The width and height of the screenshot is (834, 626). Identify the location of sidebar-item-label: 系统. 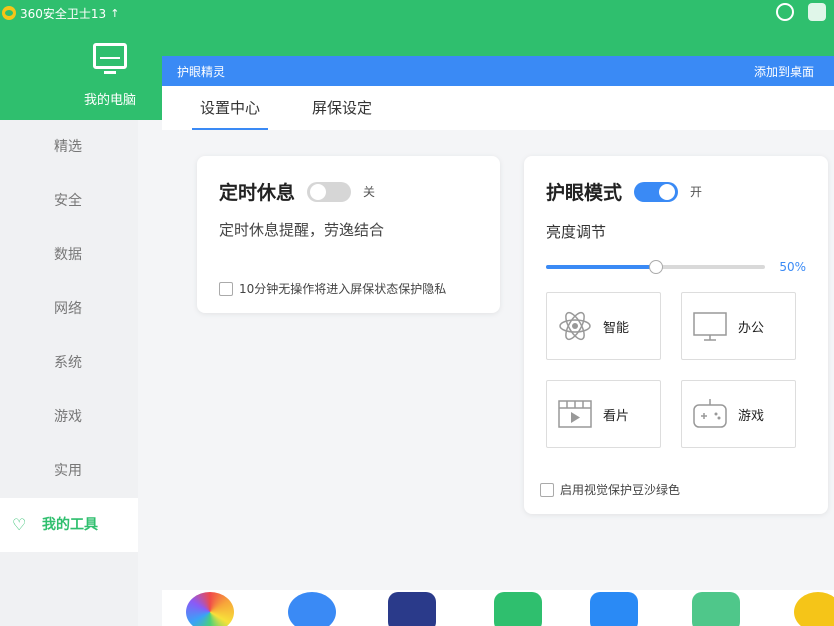
(68, 363).